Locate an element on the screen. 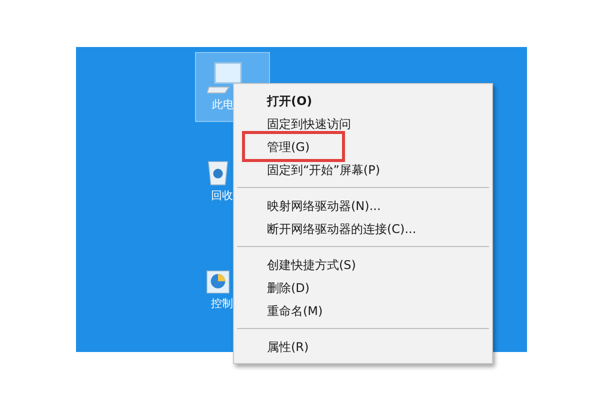 This screenshot has width=600, height=400. icon-label: 控制 is located at coordinates (221, 303).